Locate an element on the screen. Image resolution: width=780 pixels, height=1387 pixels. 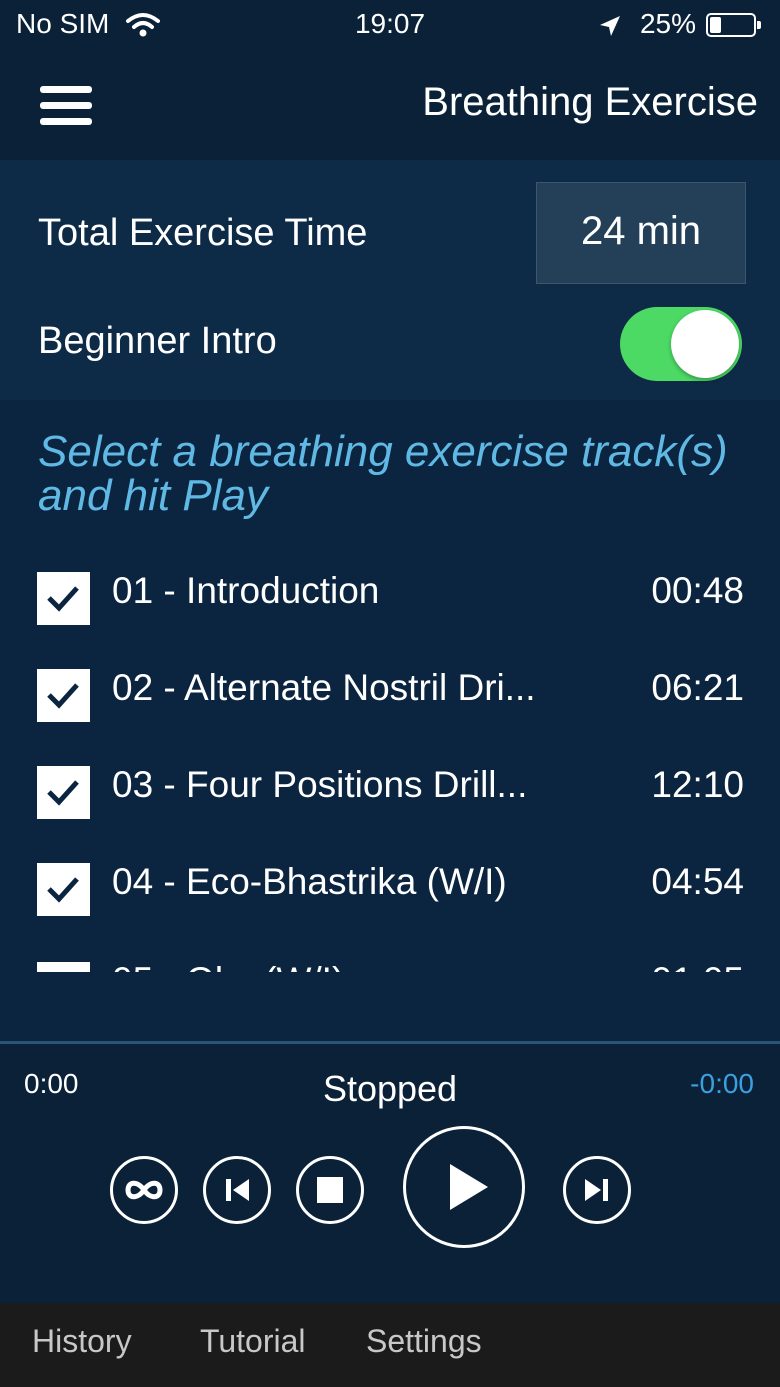
remaining-time: -0:00 is located at coordinates (722, 1083).